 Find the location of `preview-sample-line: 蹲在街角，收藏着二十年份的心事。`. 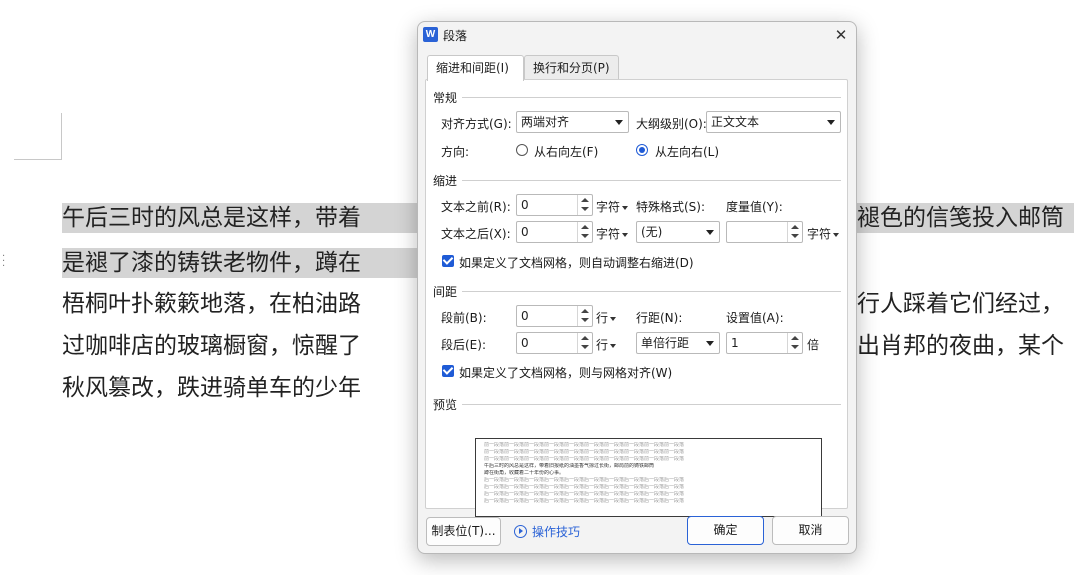

preview-sample-line: 蹲在街角，收藏着二十年份的心事。 is located at coordinates (524, 473).